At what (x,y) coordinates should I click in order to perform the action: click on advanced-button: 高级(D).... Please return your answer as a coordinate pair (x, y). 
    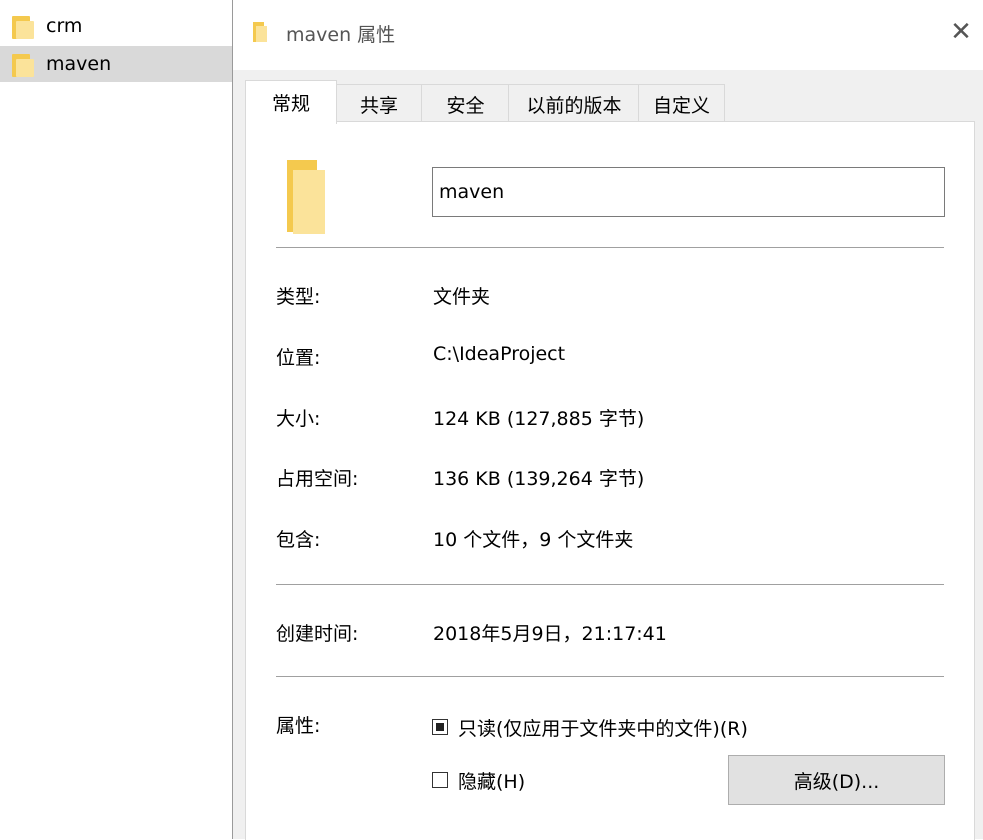
    Looking at the image, I should click on (836, 780).